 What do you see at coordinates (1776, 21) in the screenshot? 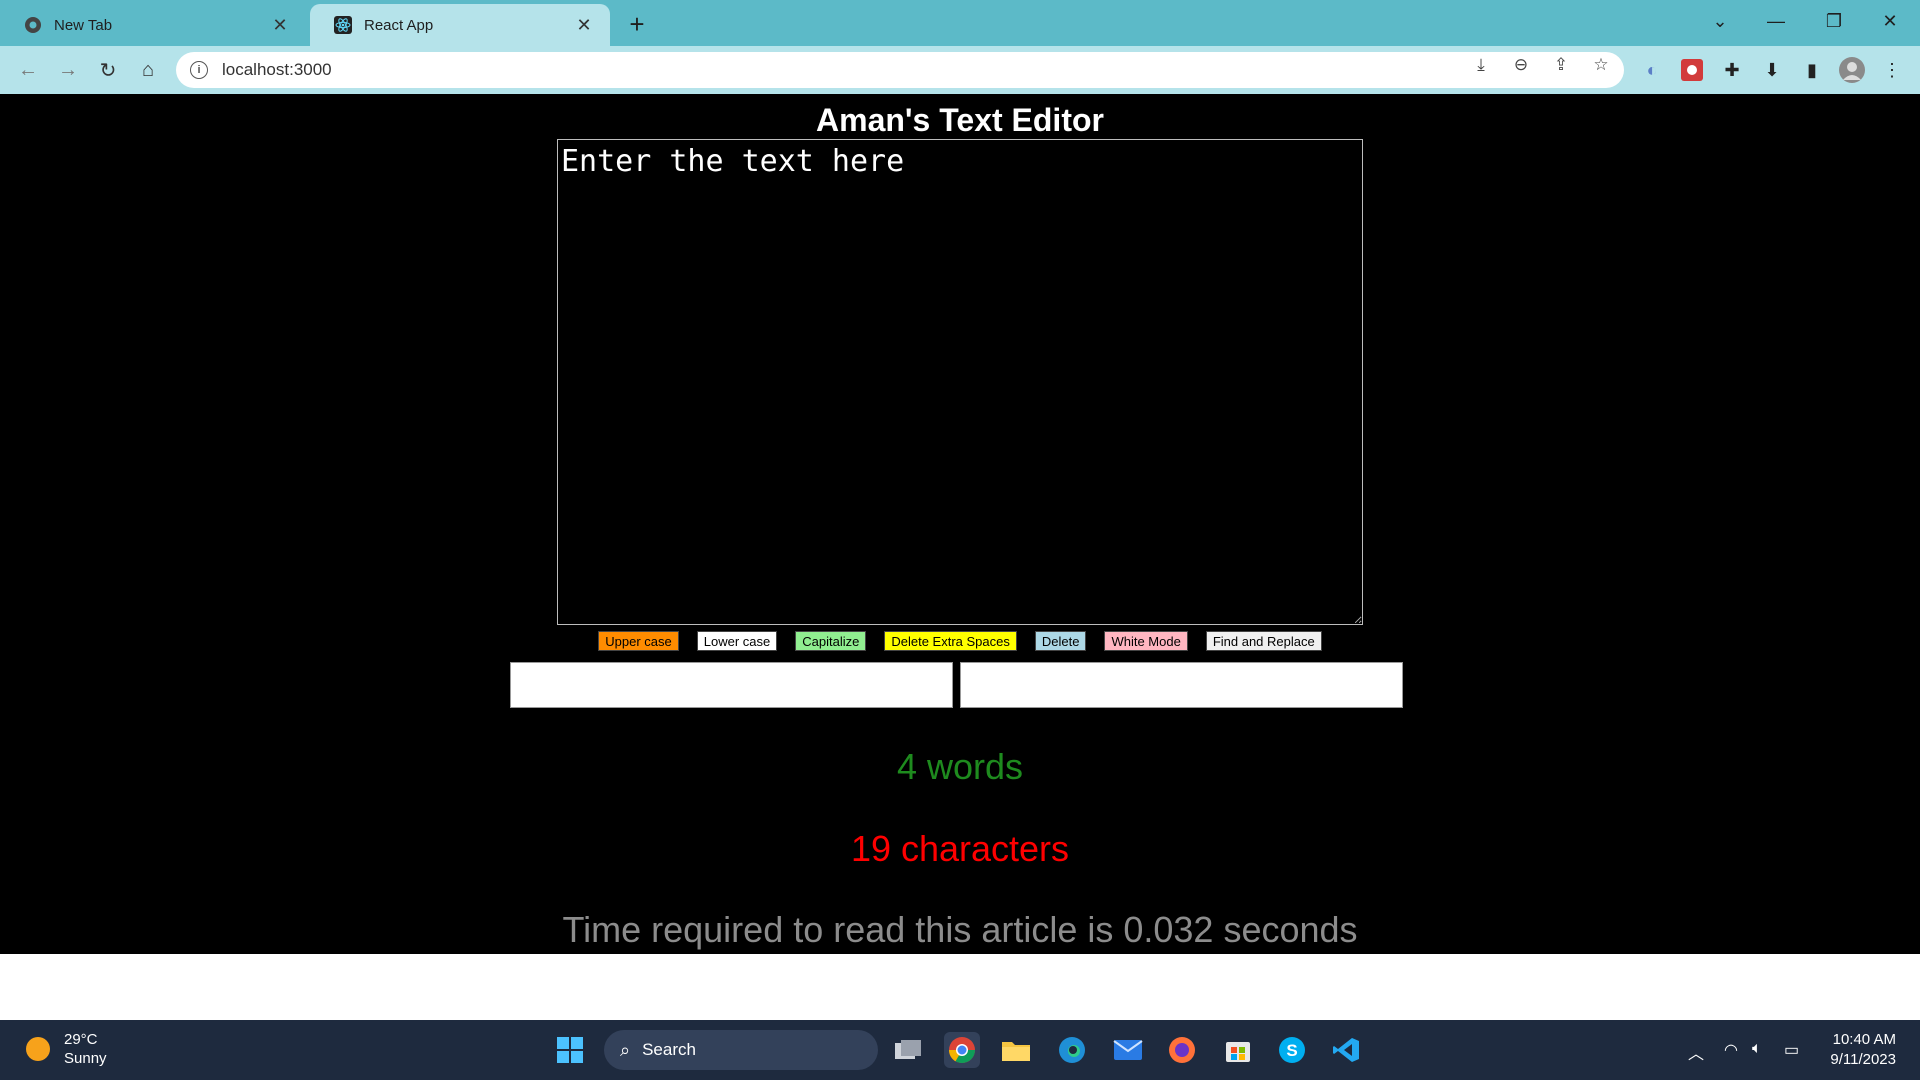
I see `minimize-icon: —` at bounding box center [1776, 21].